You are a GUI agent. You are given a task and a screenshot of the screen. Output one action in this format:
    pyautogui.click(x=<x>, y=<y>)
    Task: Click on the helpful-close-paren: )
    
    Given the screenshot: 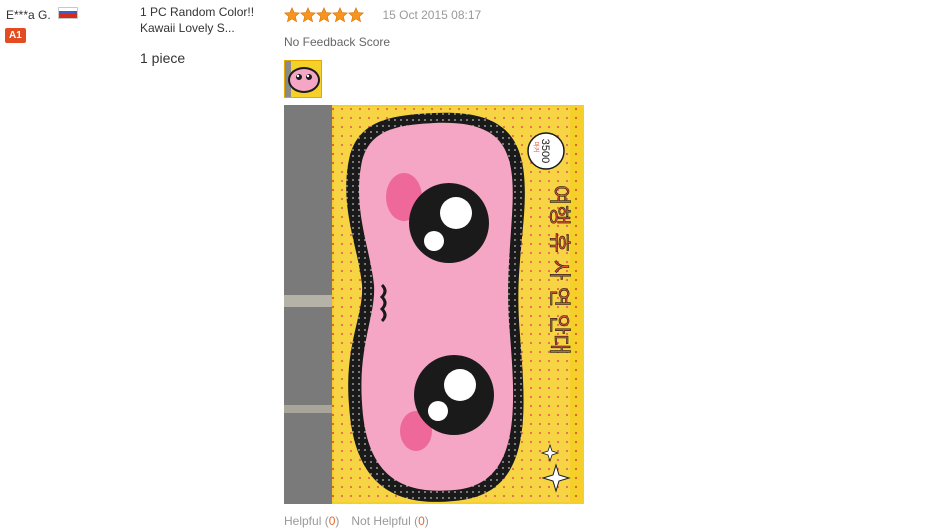 What is the action you would take?
    pyautogui.click(x=337, y=521)
    